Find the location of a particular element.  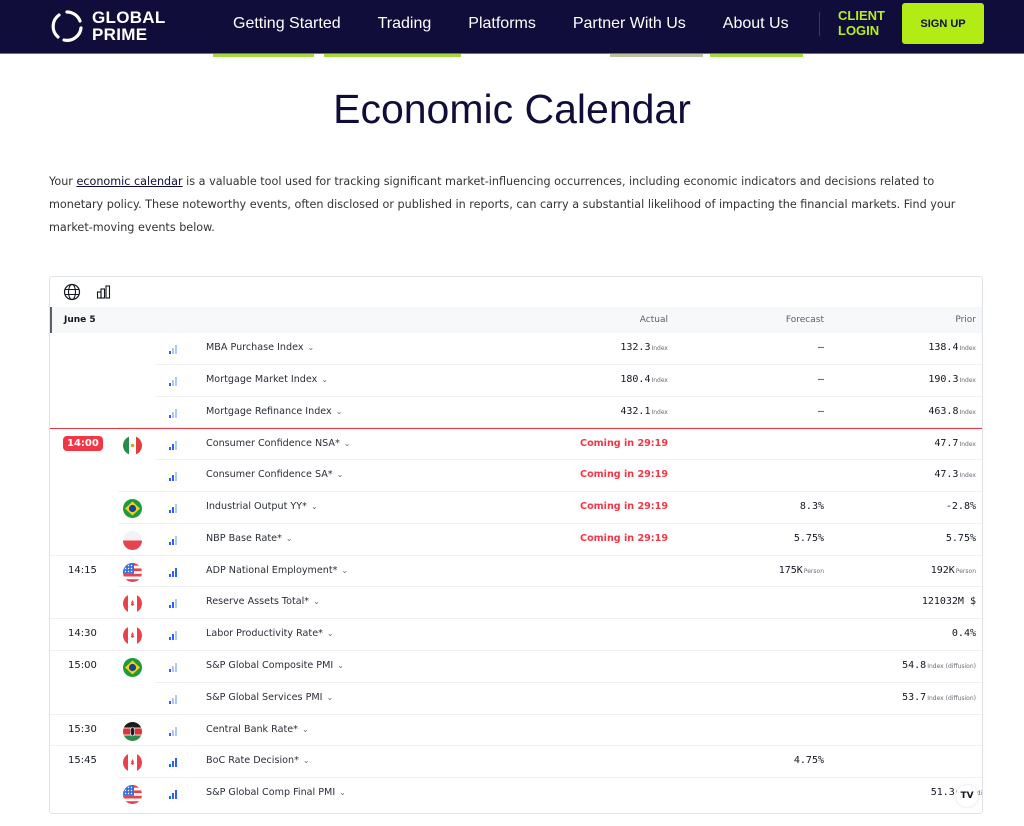

prior-value: -2.8% is located at coordinates (961, 506).